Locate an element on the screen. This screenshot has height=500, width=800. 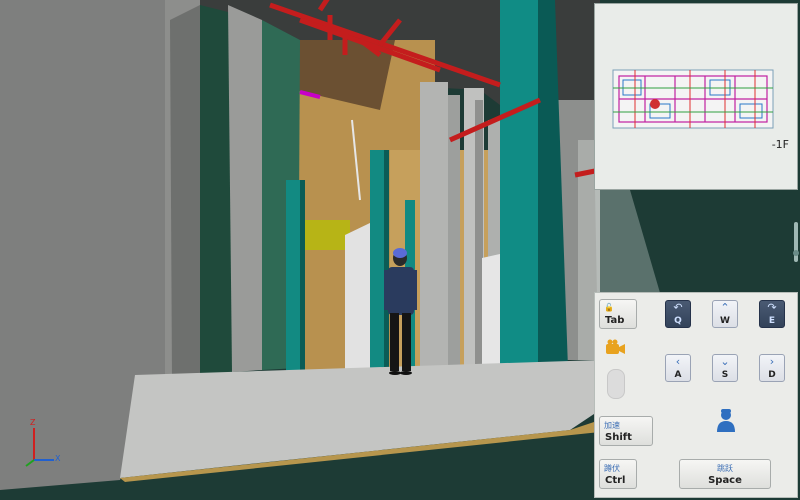
w-key-button: ⌃ W is located at coordinates (725, 314).